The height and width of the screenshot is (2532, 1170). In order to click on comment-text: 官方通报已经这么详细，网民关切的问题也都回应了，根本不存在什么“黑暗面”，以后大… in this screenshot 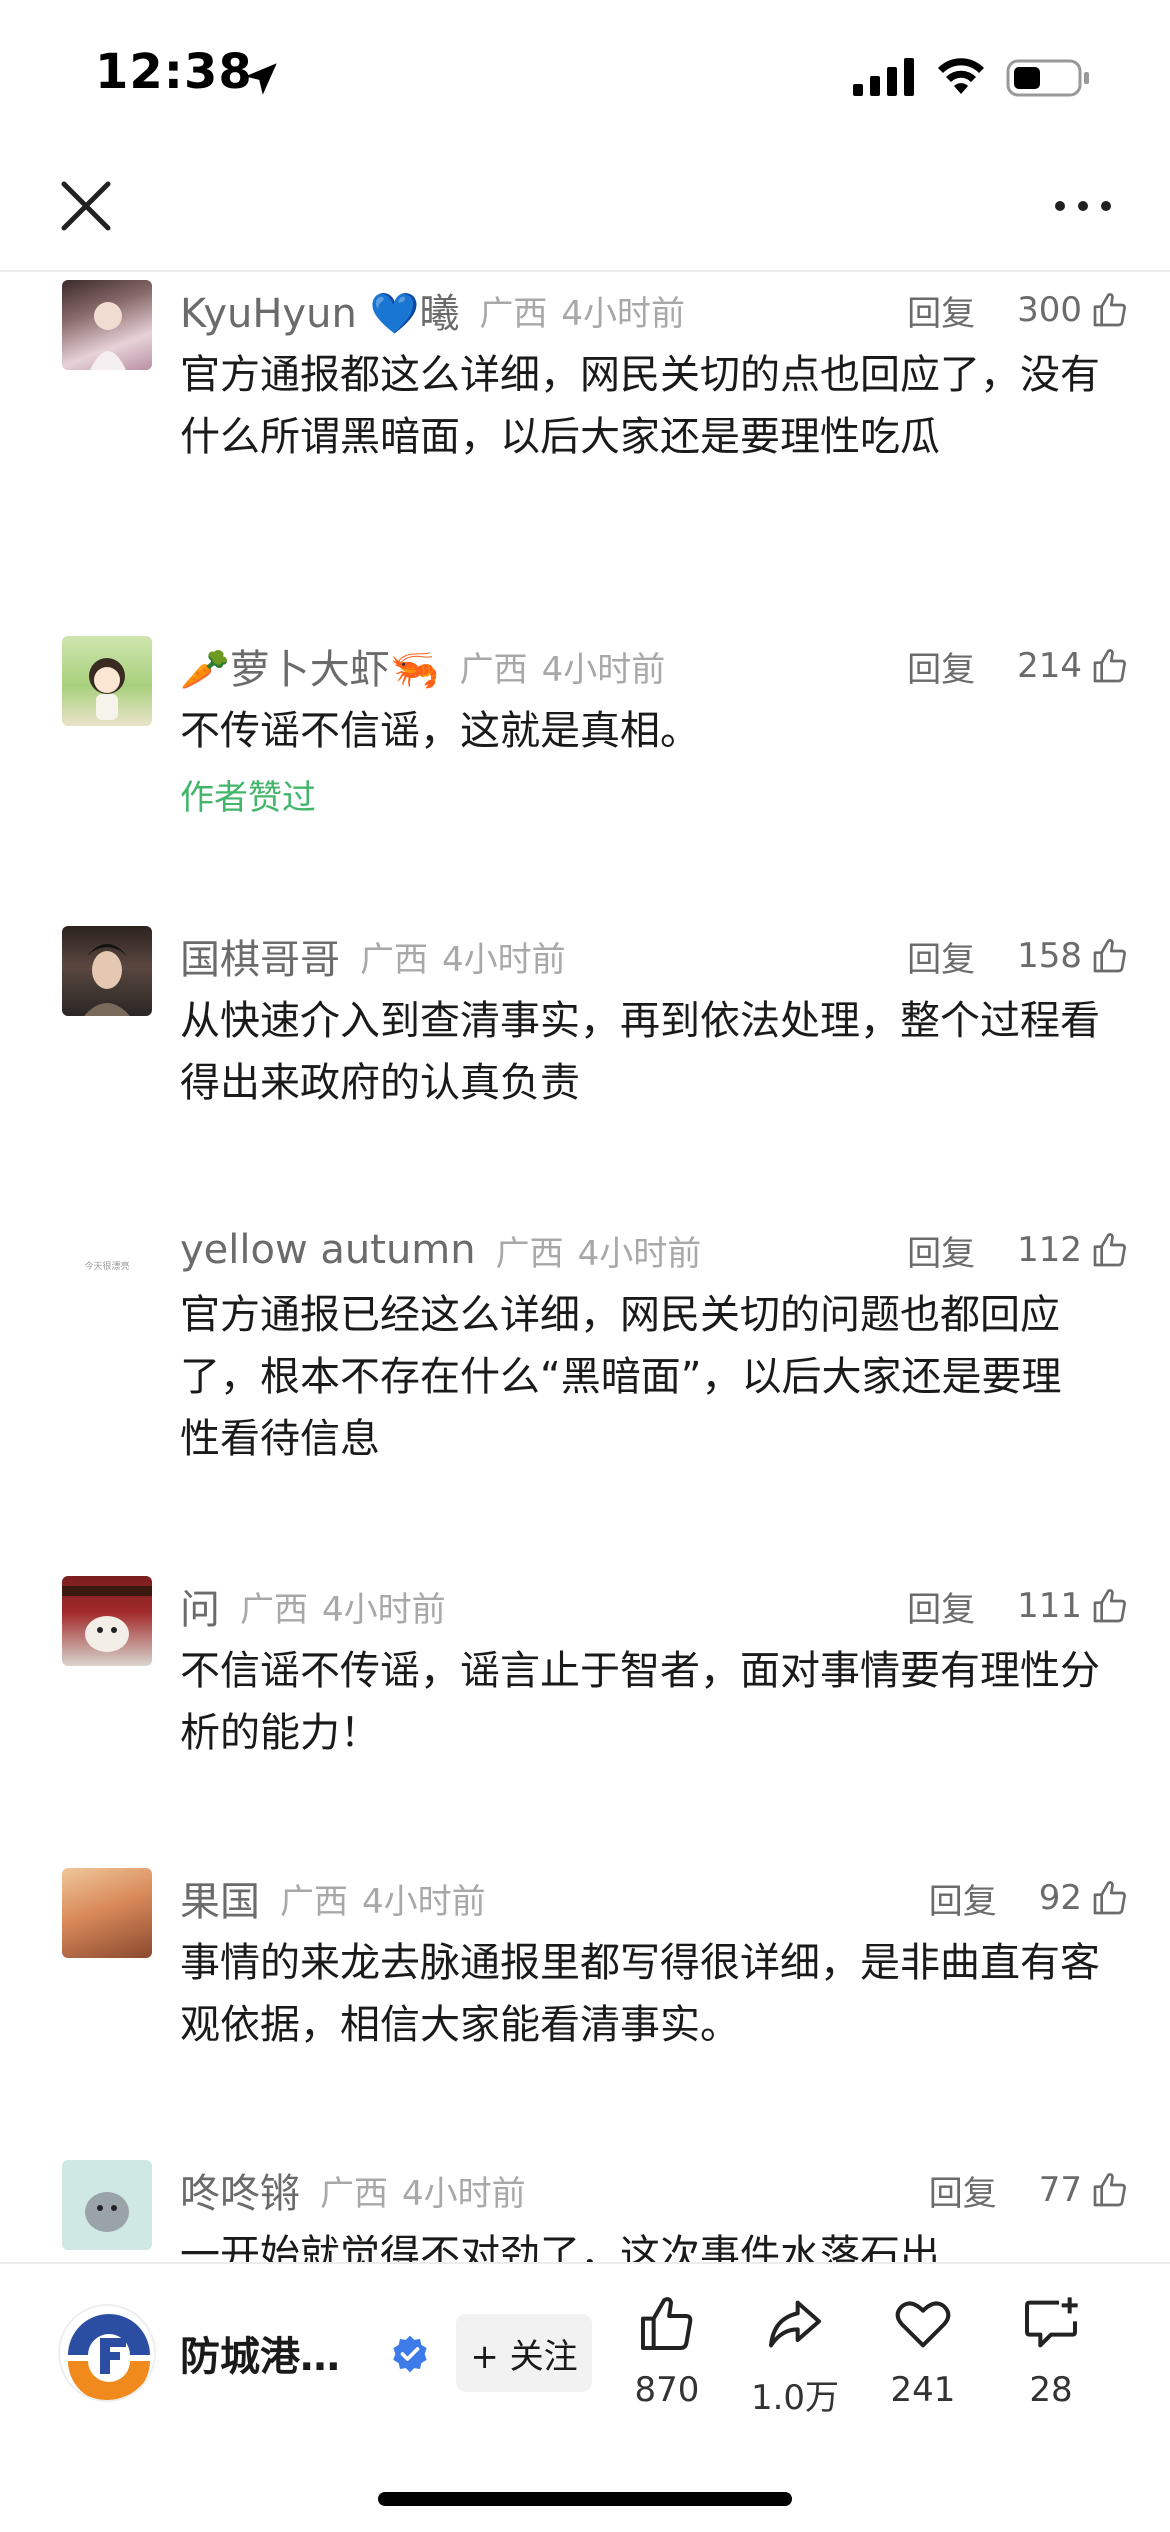, I will do `click(621, 1377)`.